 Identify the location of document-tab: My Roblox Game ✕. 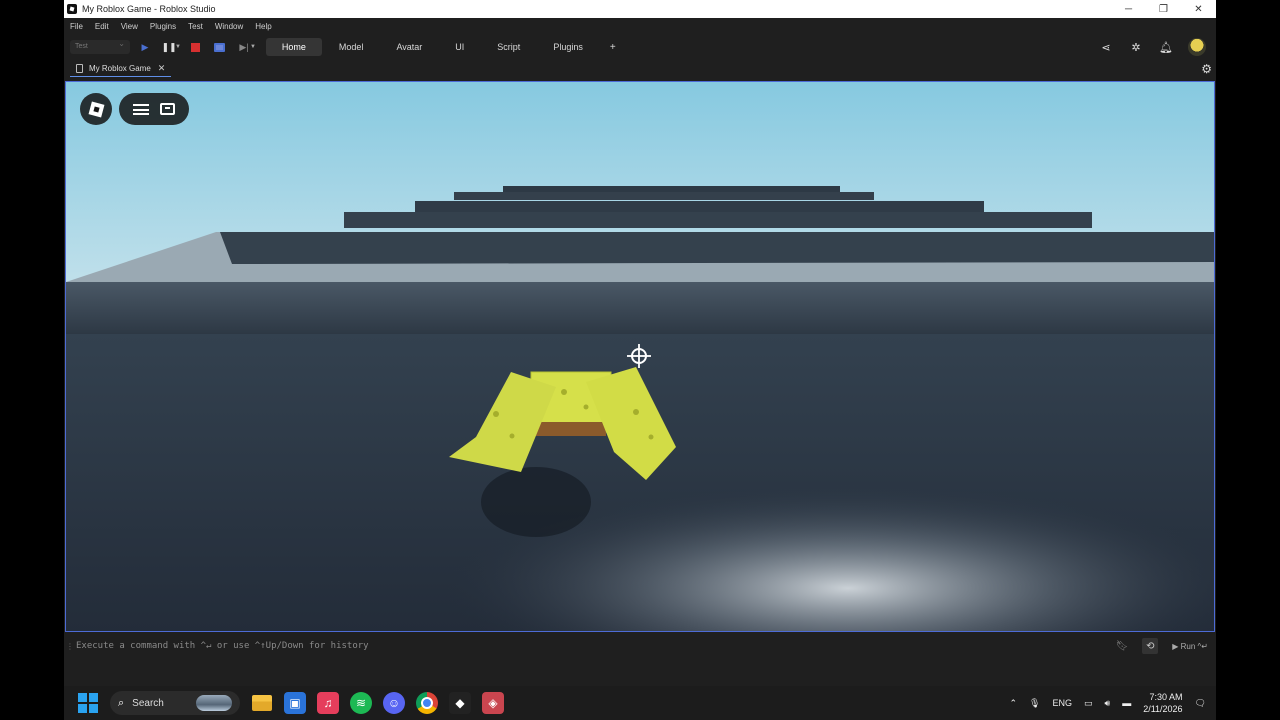
(121, 69).